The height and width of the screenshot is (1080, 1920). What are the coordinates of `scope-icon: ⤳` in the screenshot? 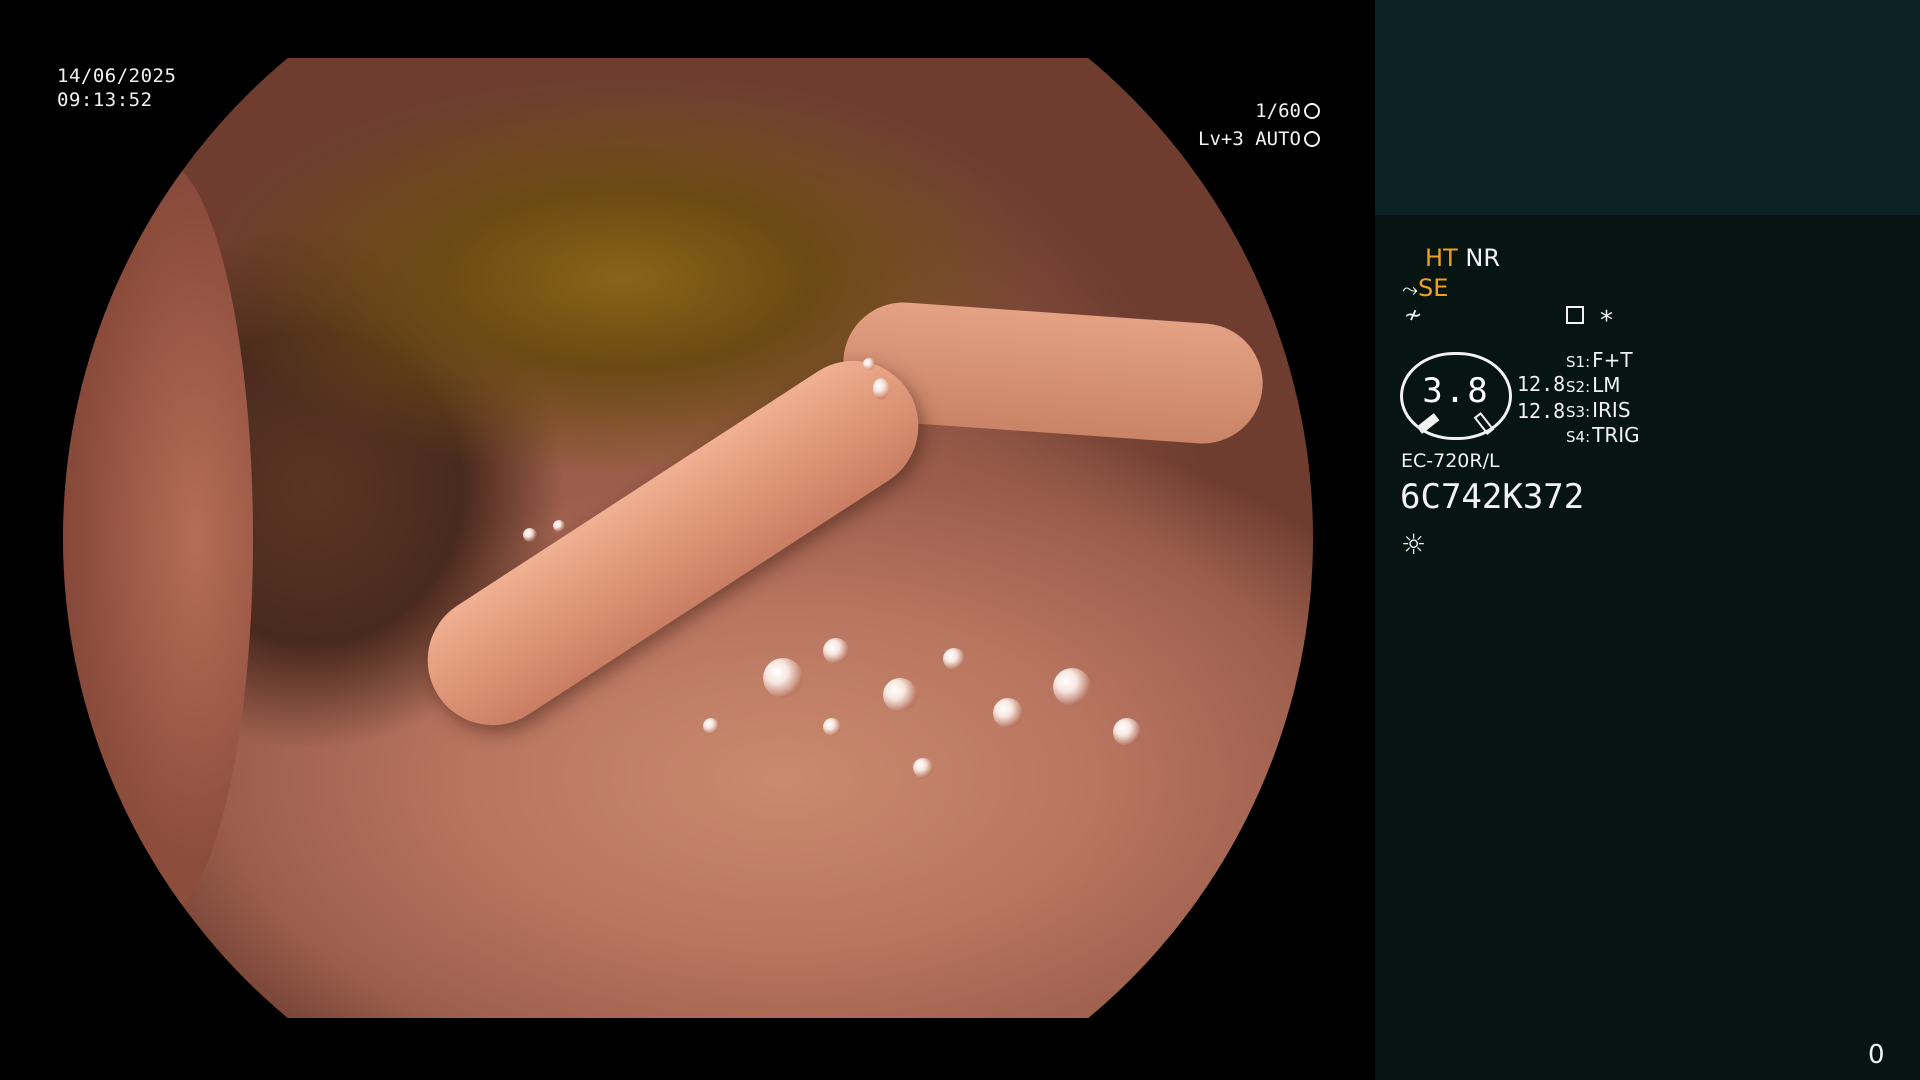 It's located at (1410, 289).